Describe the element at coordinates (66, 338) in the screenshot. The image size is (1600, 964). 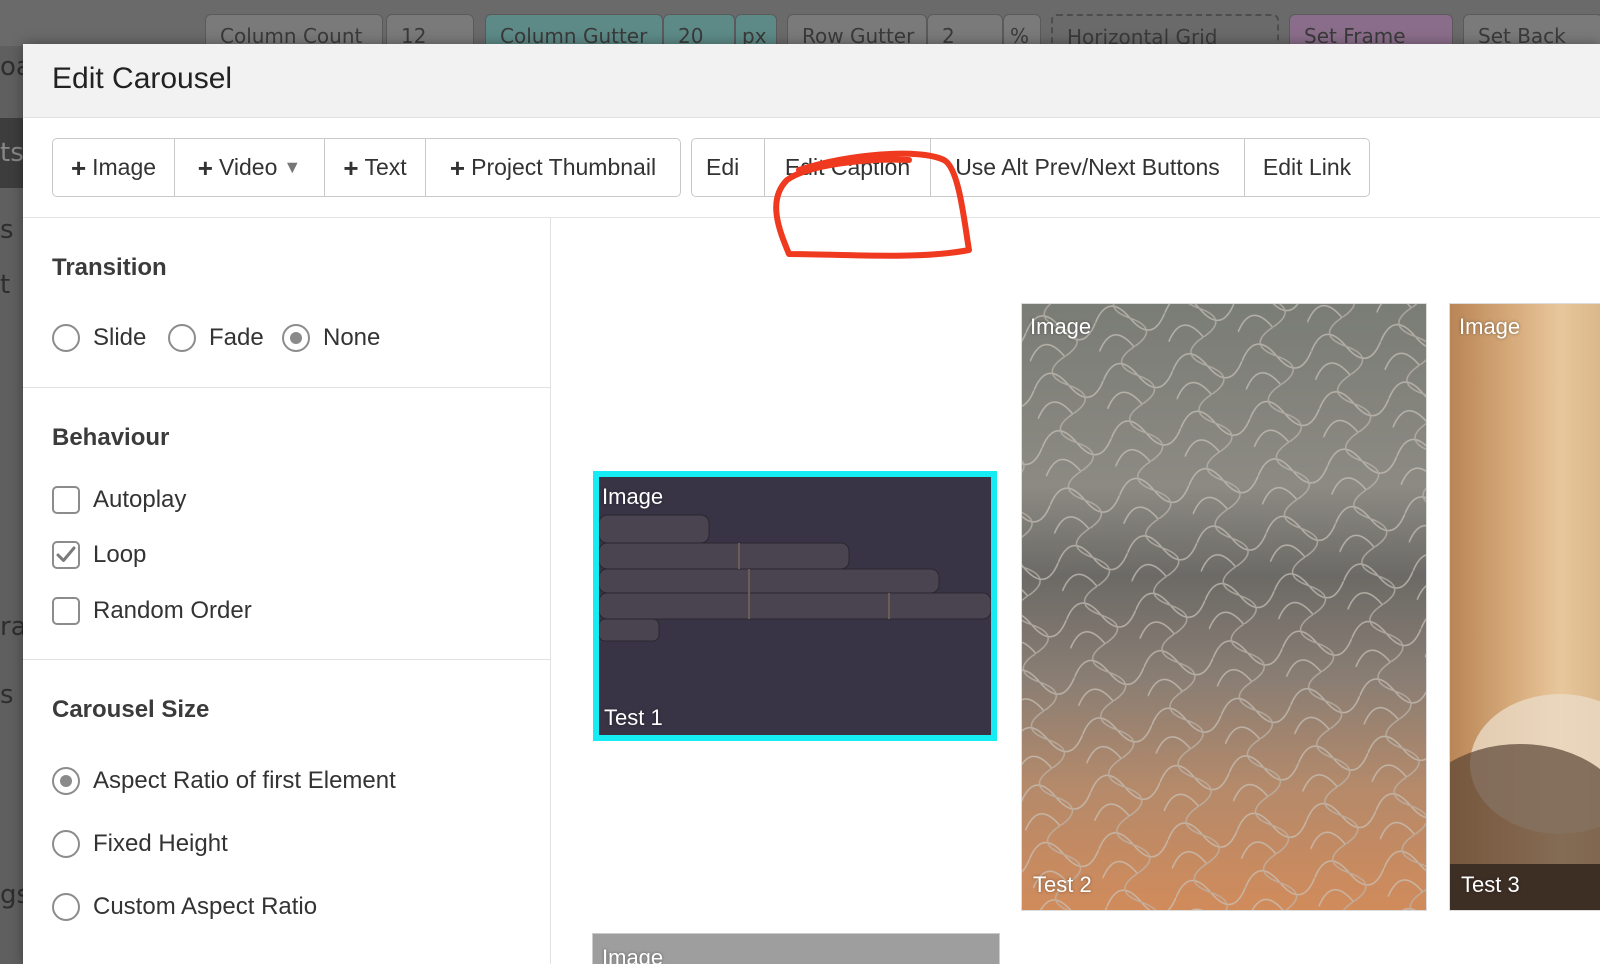
I see `radio-slide` at that location.